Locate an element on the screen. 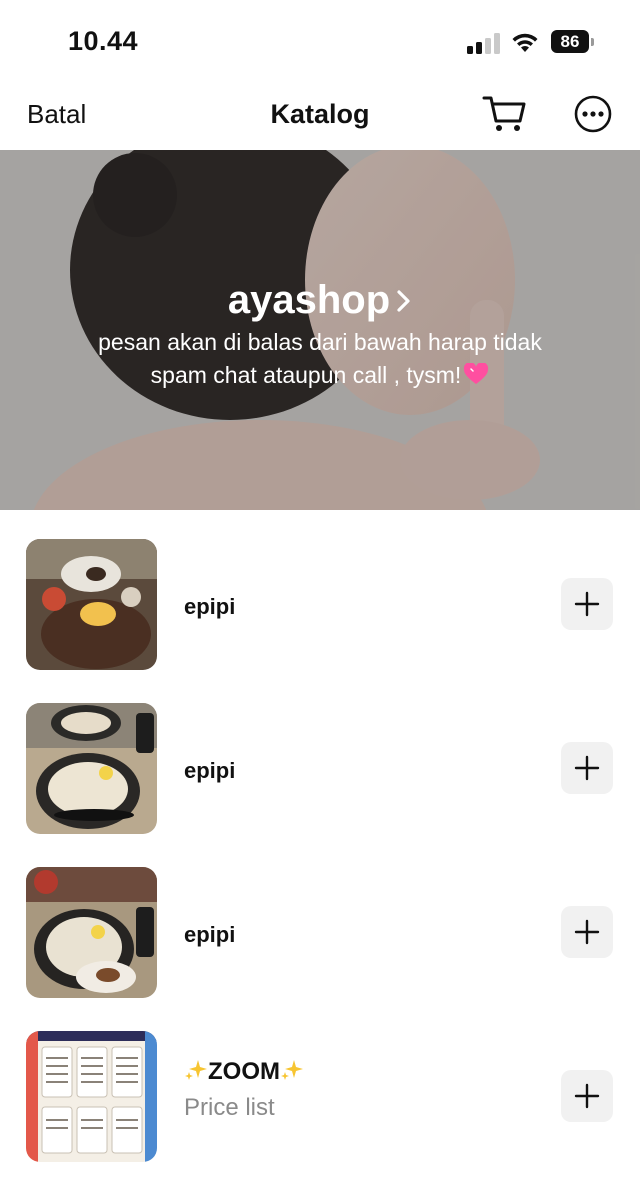 The image size is (640, 1200). nav-bar: Batal Katalog is located at coordinates (320, 117).